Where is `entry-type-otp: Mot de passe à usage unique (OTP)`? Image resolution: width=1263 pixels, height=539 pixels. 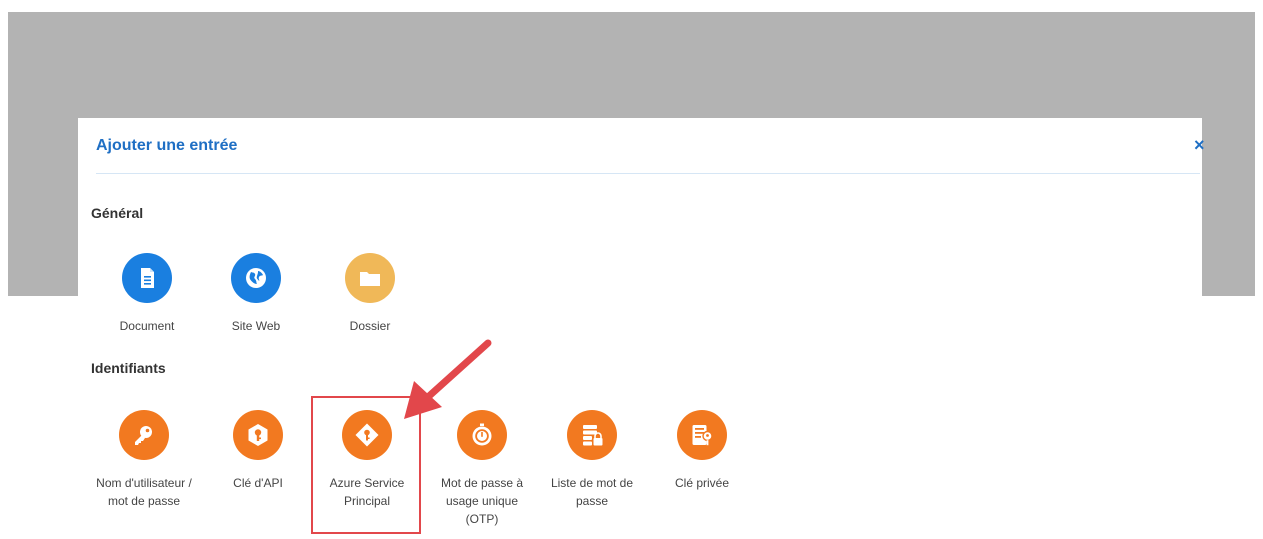
entry-type-otp: Mot de passe à usage unique (OTP) is located at coordinates (482, 469).